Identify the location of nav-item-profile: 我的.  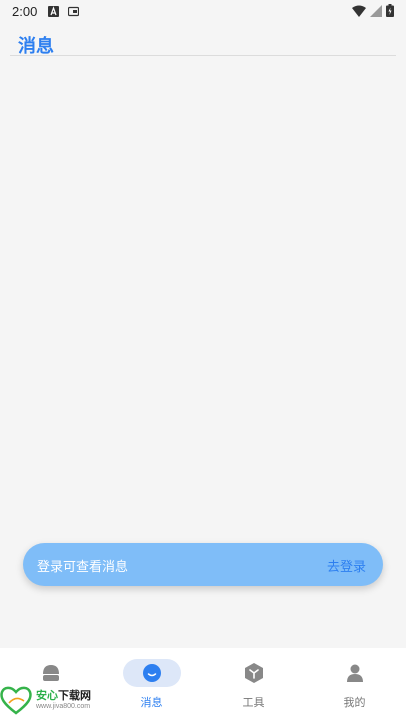
(354, 684).